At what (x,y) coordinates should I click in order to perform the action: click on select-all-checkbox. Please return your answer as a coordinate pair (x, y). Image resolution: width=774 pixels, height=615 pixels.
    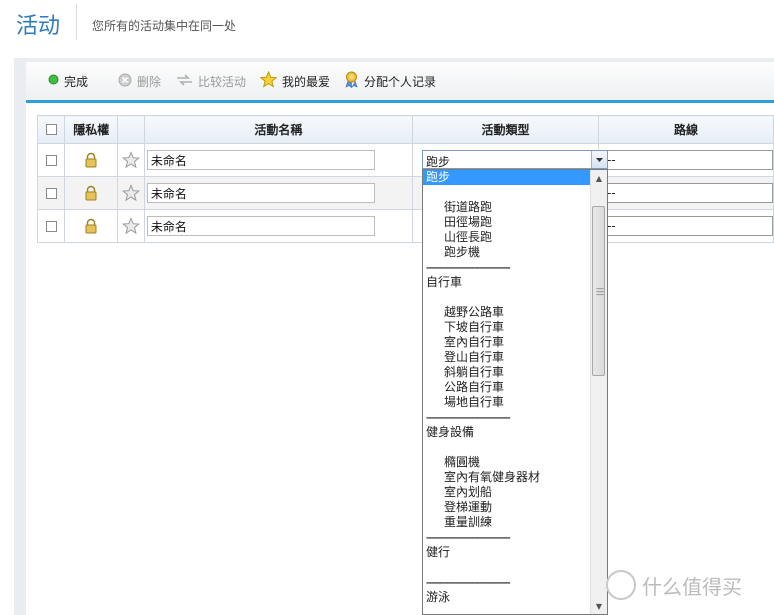
    Looking at the image, I should click on (51, 129).